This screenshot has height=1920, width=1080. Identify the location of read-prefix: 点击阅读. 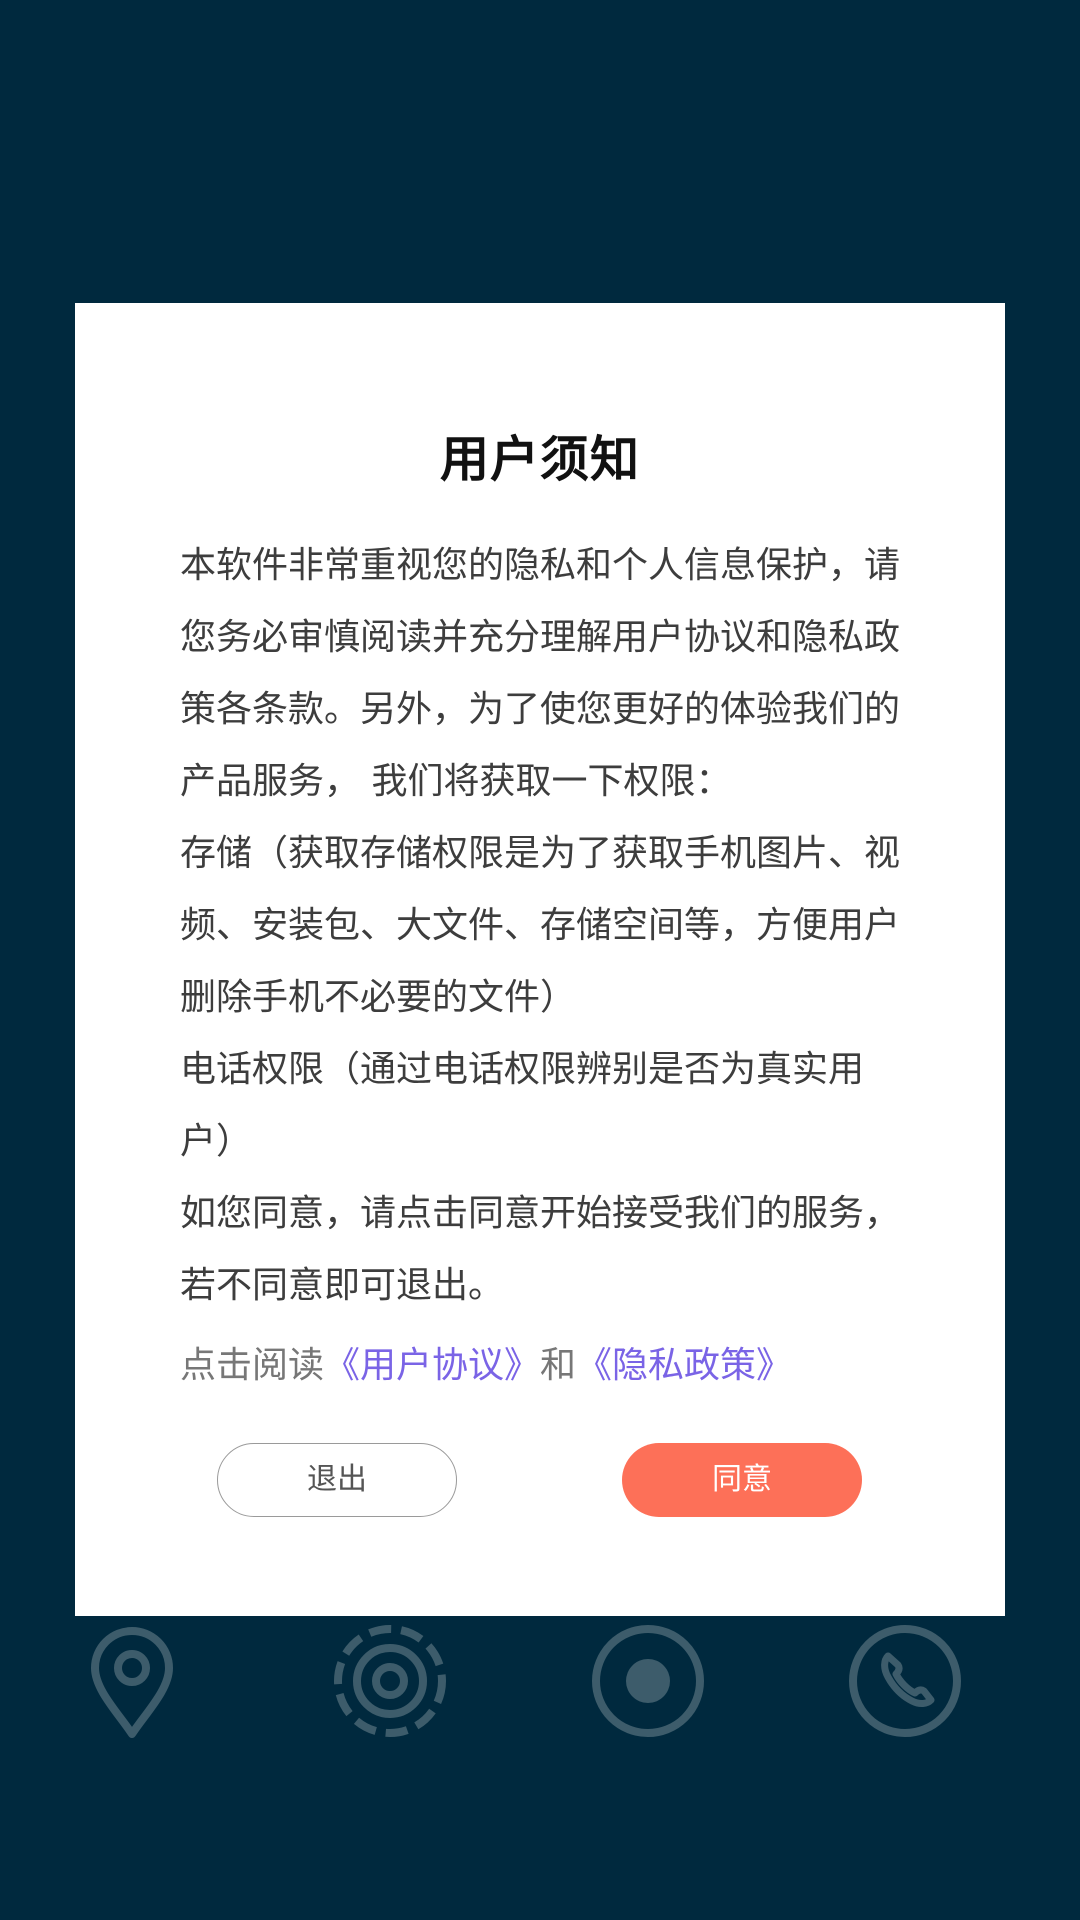
(252, 1365).